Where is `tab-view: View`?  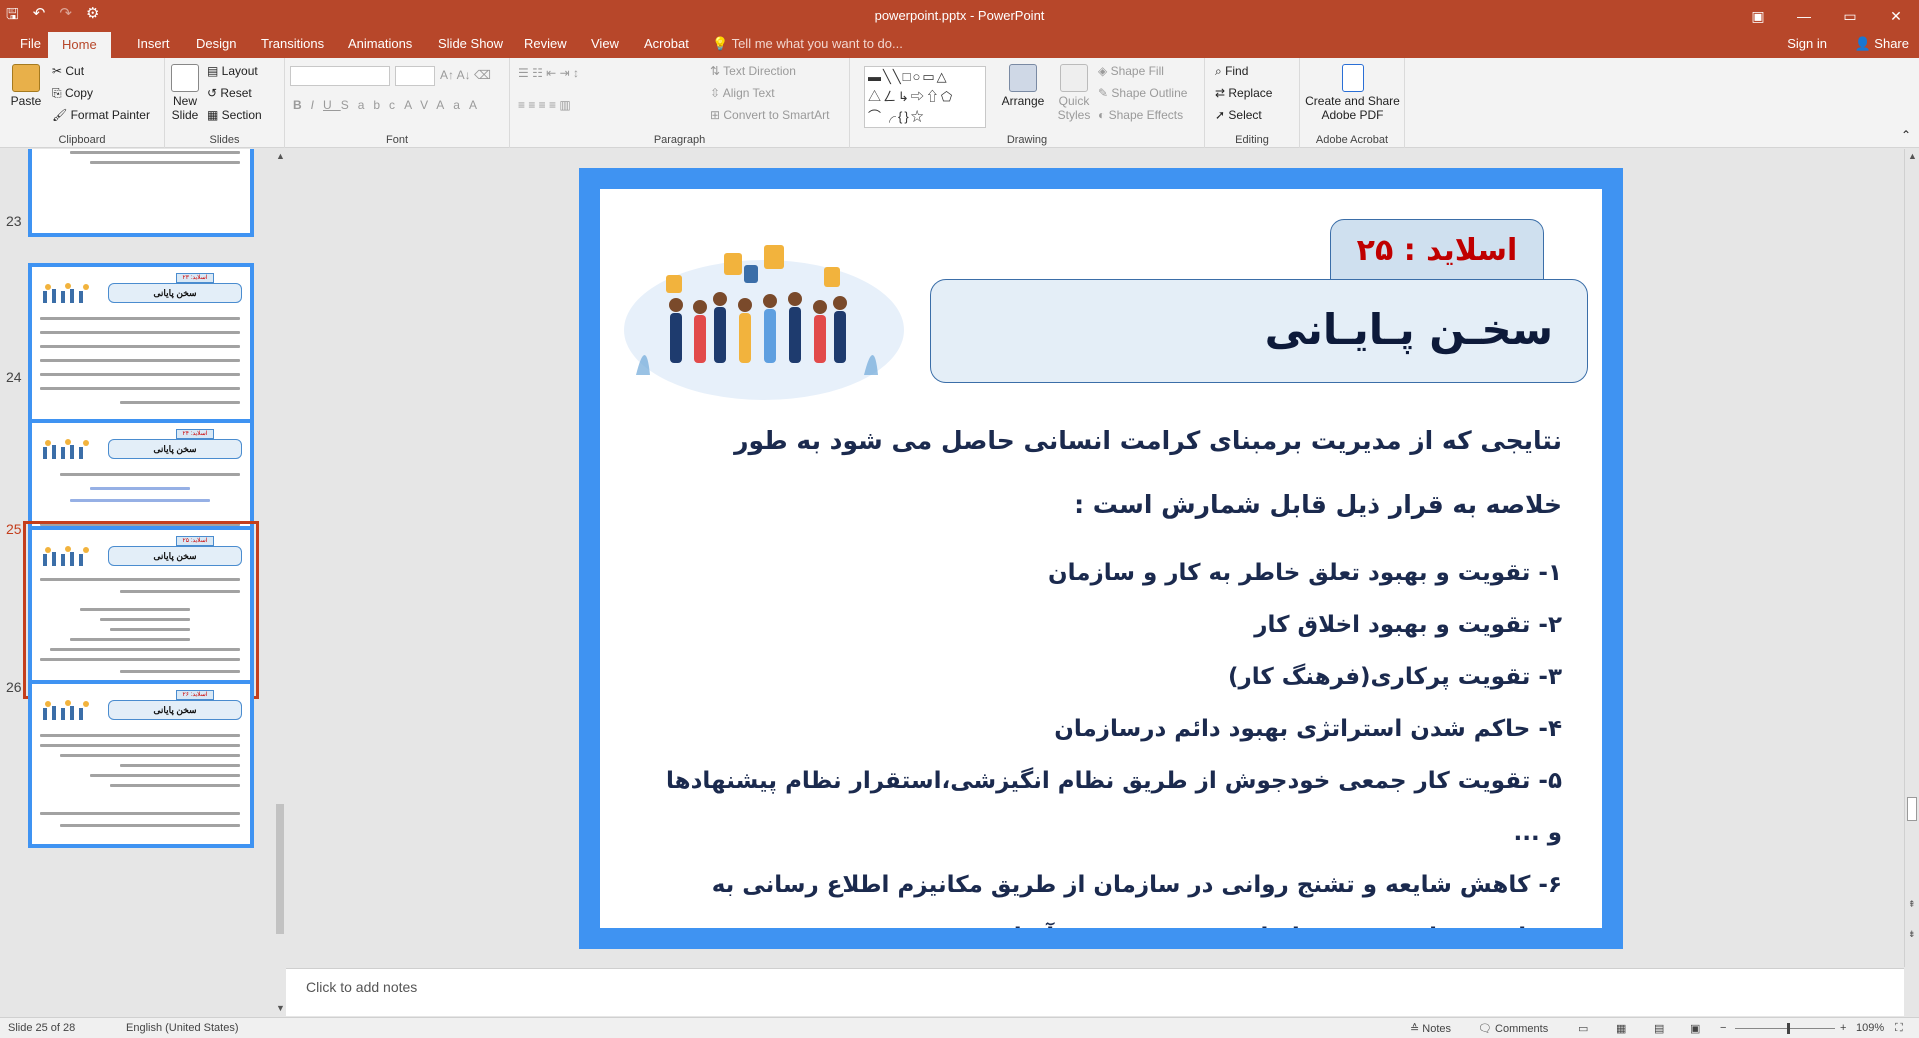
tab-view: View is located at coordinates (605, 43).